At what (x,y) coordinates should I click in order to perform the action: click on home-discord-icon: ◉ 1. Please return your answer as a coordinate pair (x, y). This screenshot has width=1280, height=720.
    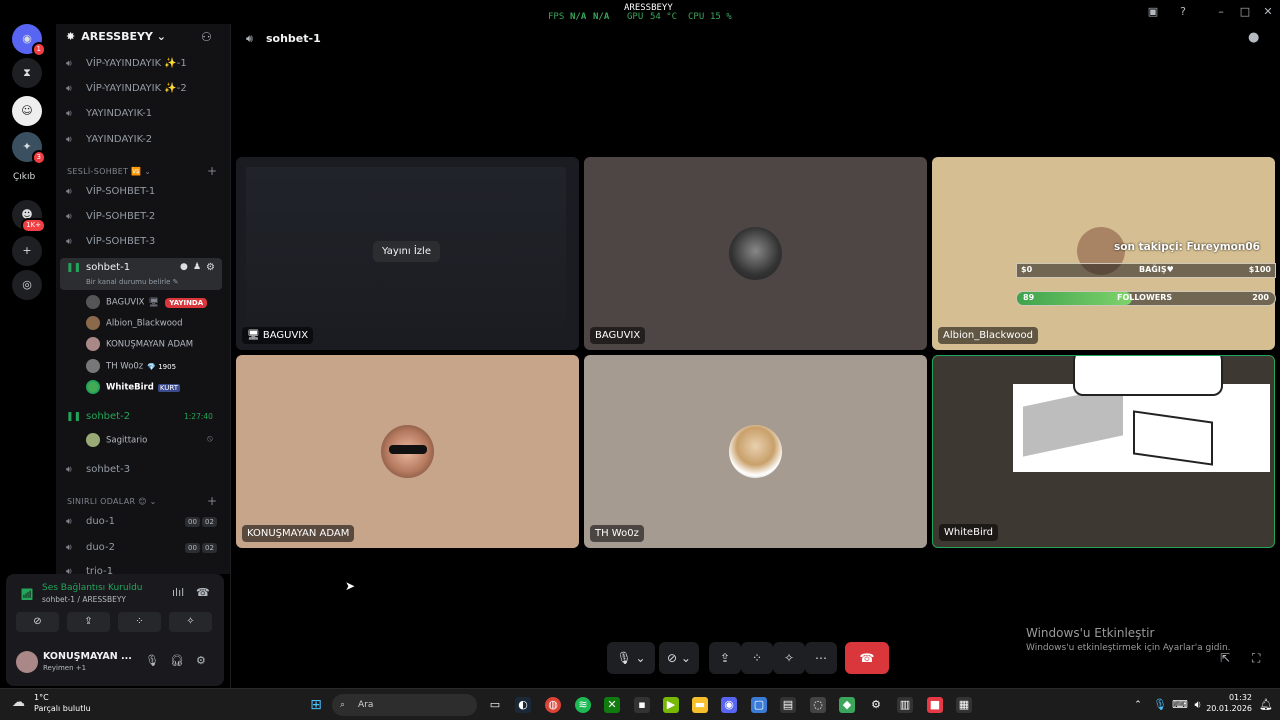
    Looking at the image, I should click on (29, 40).